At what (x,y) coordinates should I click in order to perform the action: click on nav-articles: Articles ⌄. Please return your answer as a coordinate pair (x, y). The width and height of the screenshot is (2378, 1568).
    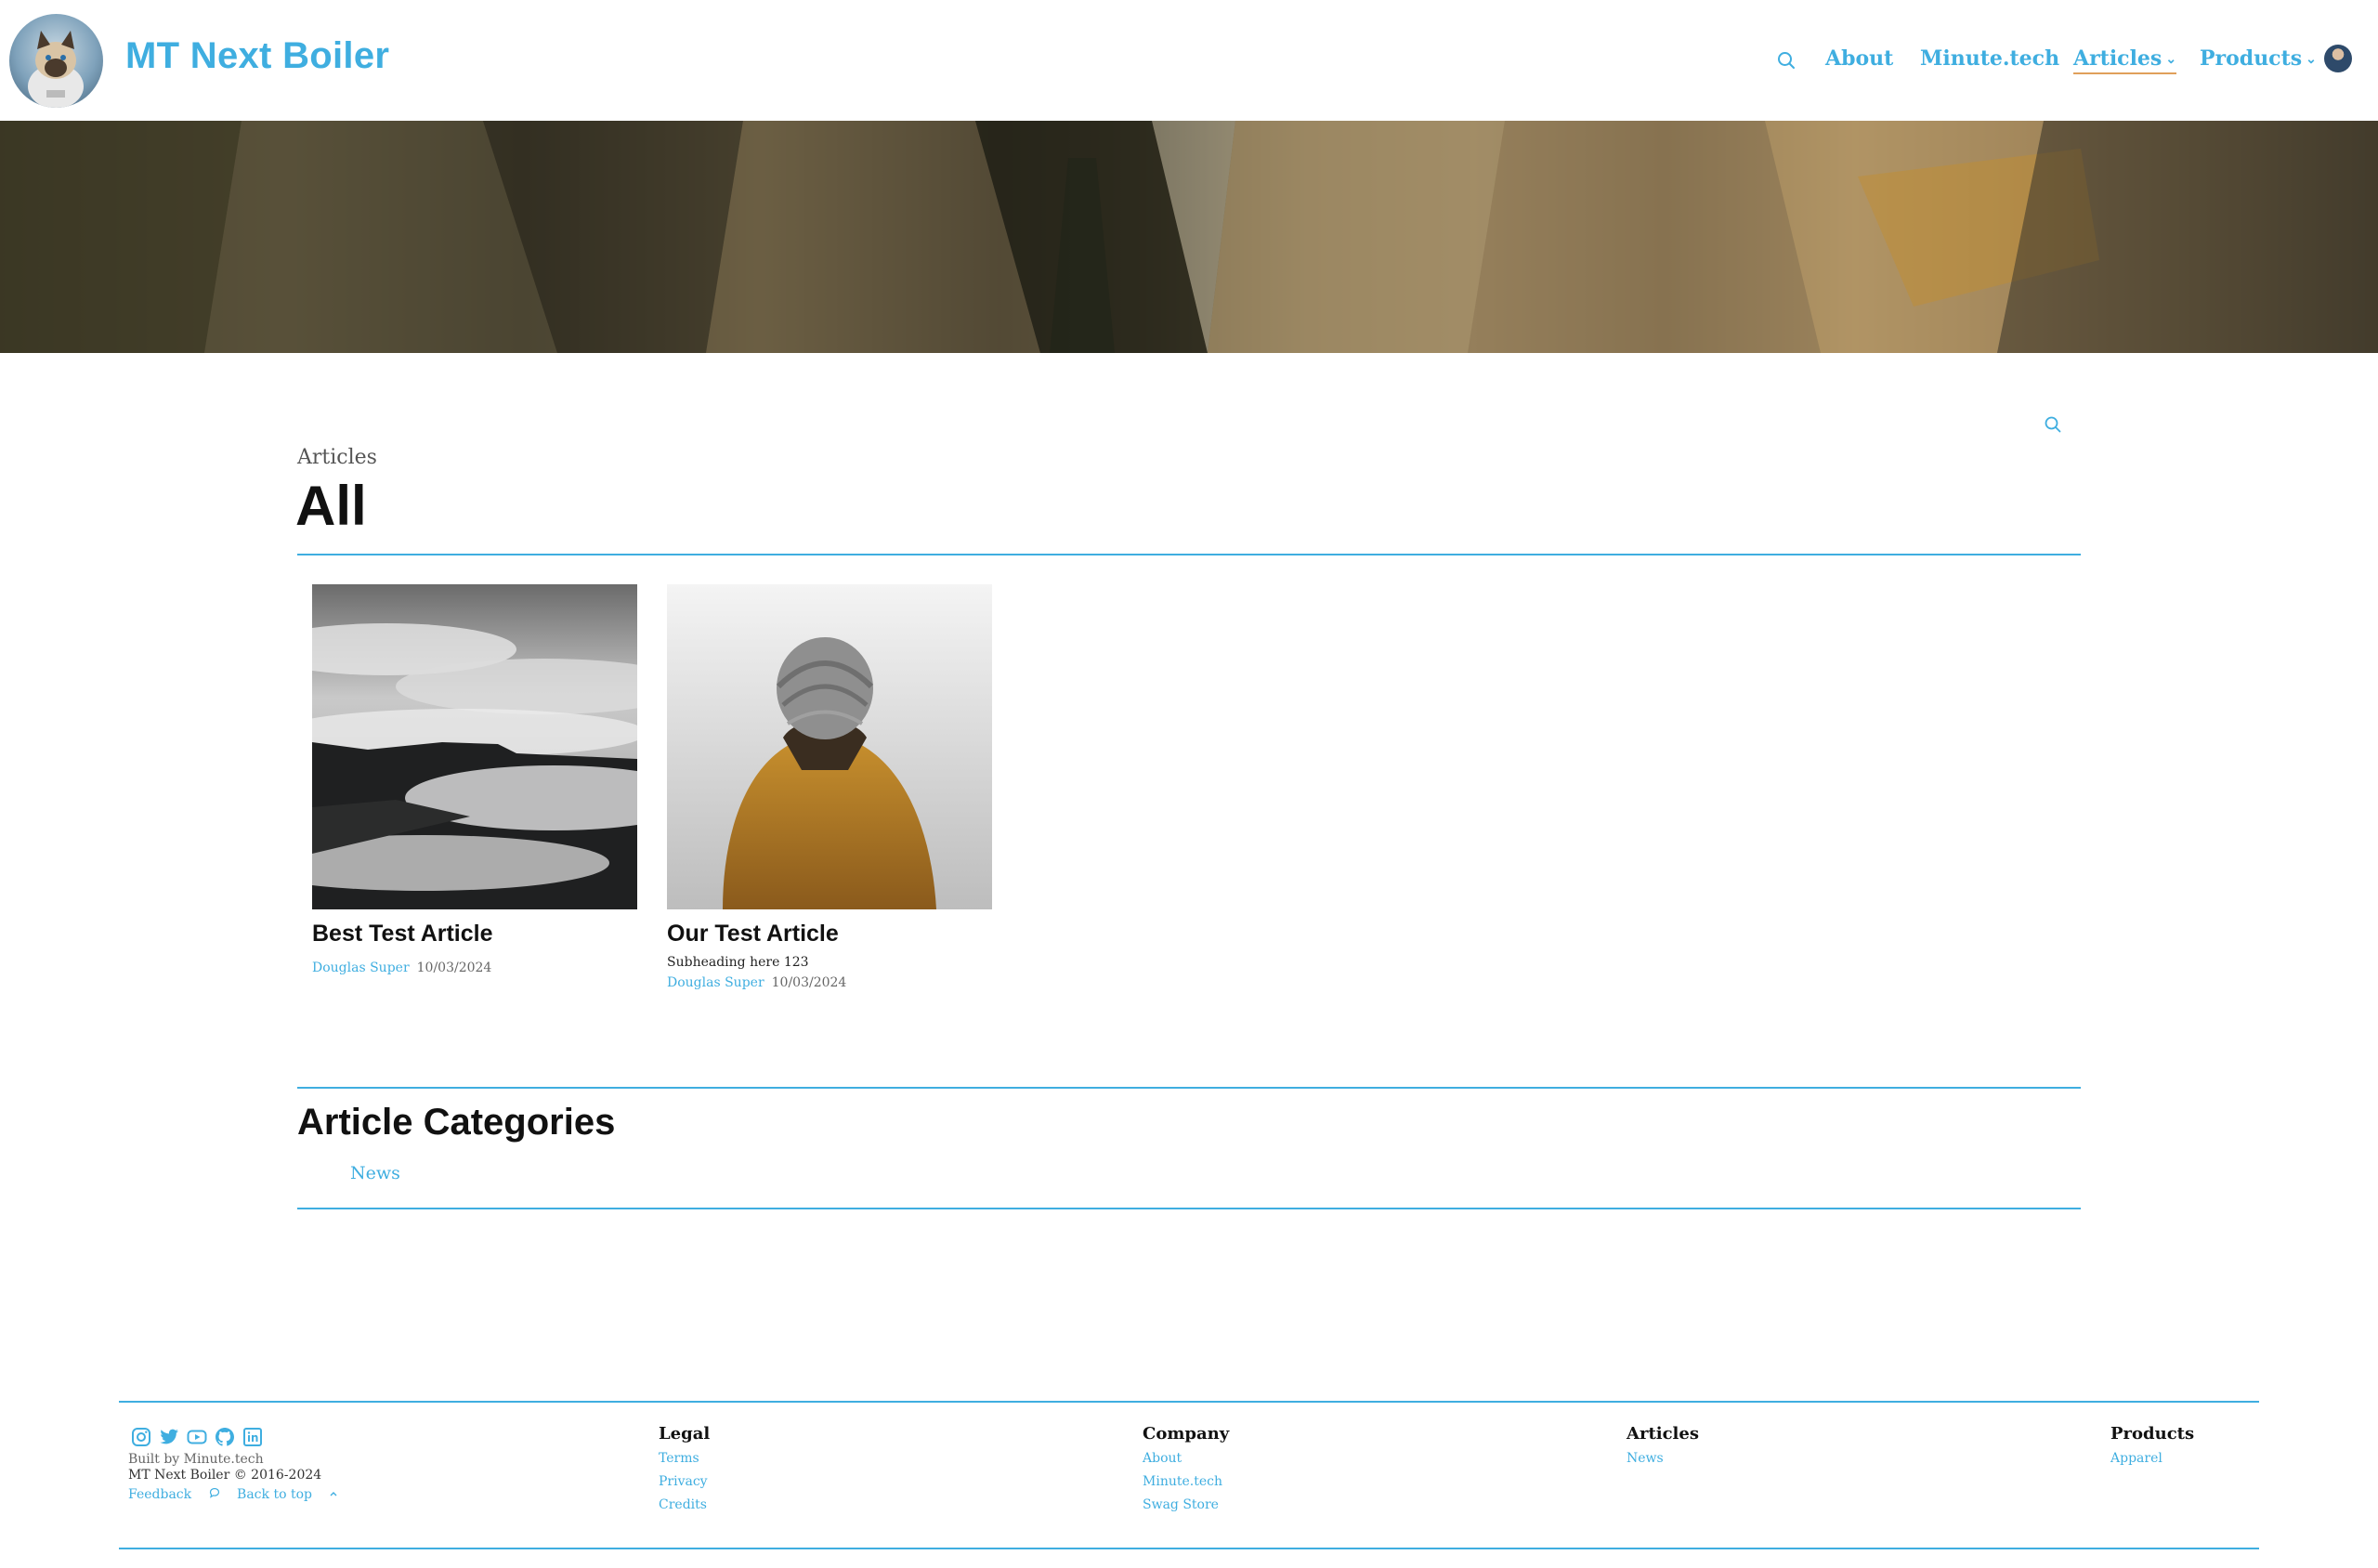
    Looking at the image, I should click on (2125, 60).